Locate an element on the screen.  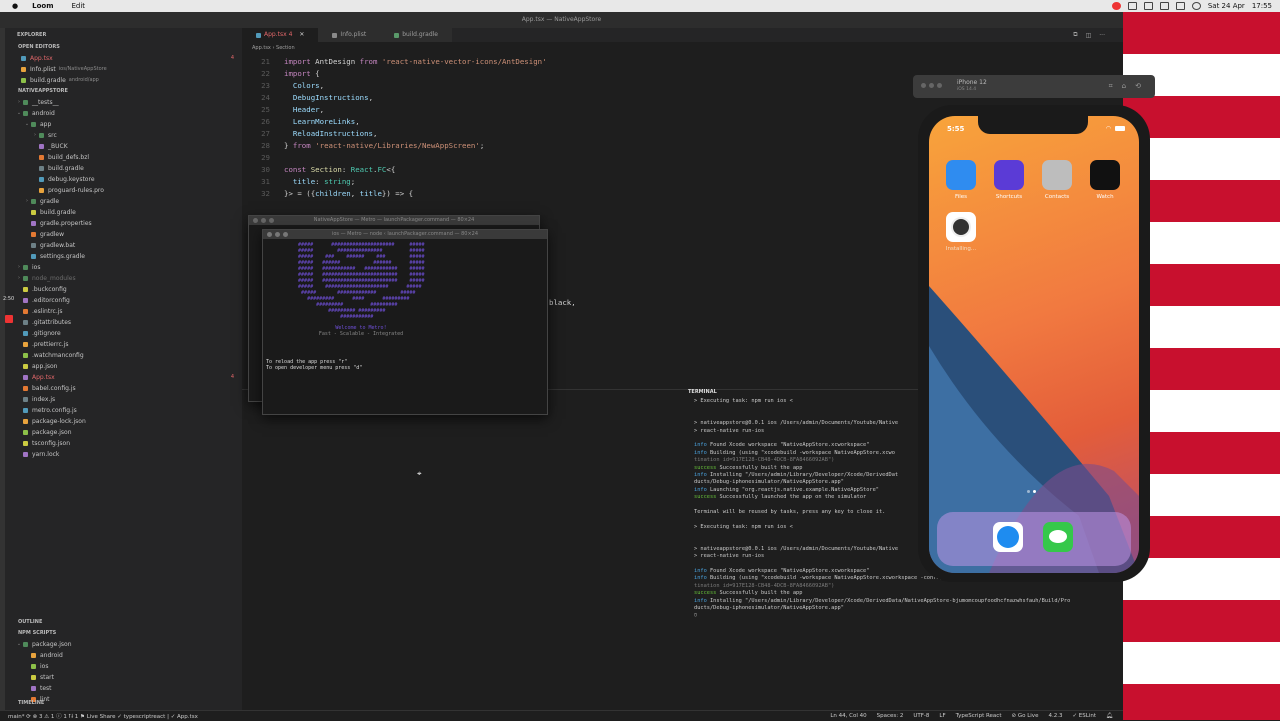
npm-script-item: ios is located at coordinates (123, 666).